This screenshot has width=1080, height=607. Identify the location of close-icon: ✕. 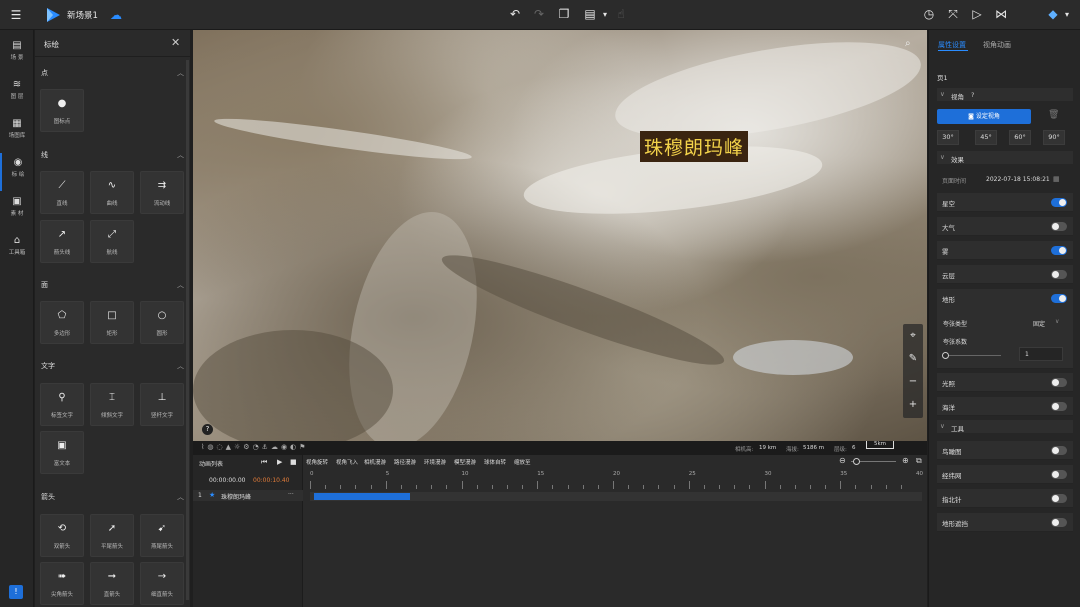
(175, 42).